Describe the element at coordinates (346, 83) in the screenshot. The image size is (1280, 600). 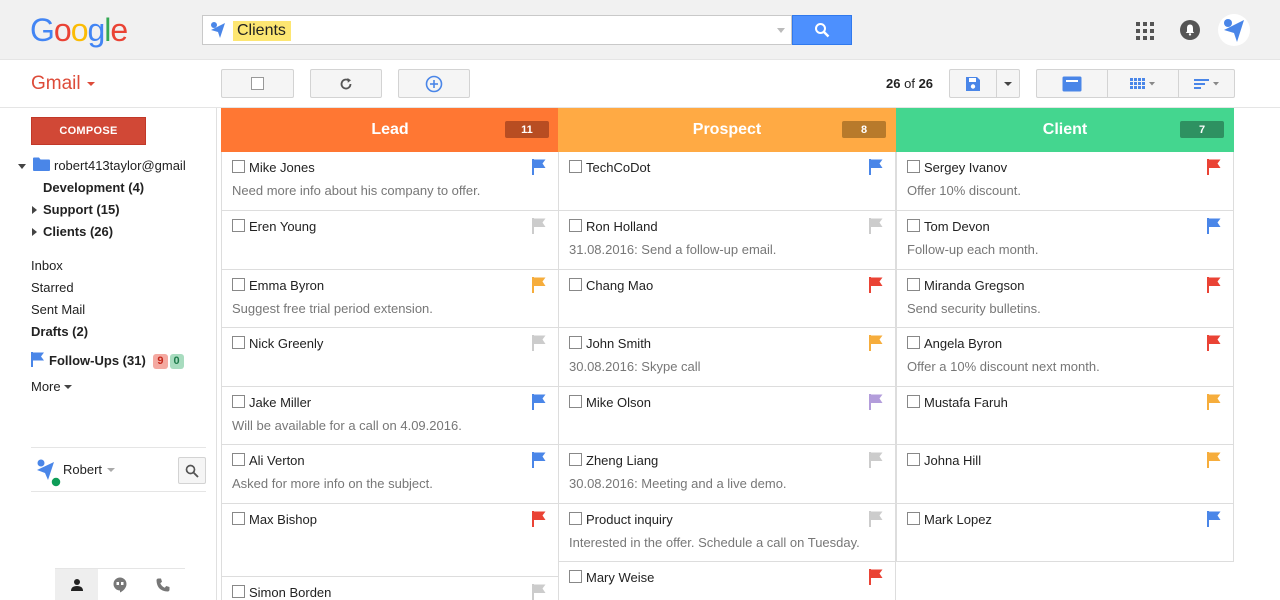
I see `refresh-button` at that location.